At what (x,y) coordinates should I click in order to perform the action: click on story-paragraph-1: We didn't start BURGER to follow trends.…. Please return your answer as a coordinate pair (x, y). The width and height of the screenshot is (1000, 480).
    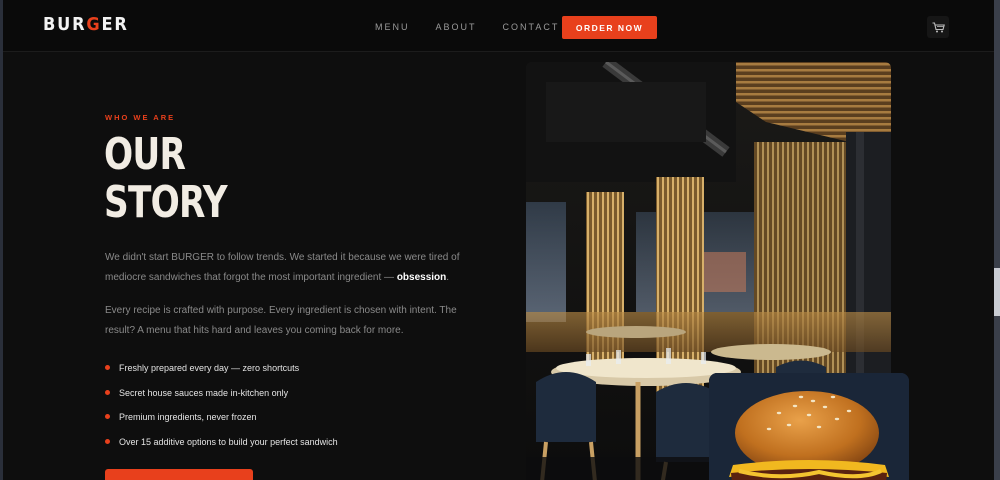
    Looking at the image, I should click on (282, 267).